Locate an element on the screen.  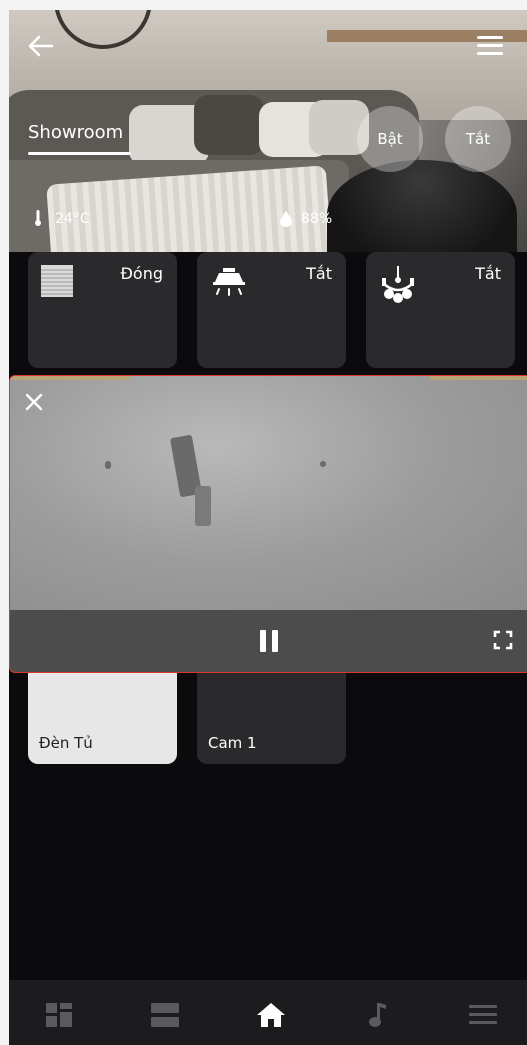
nav-menu-icon is located at coordinates (483, 1015).